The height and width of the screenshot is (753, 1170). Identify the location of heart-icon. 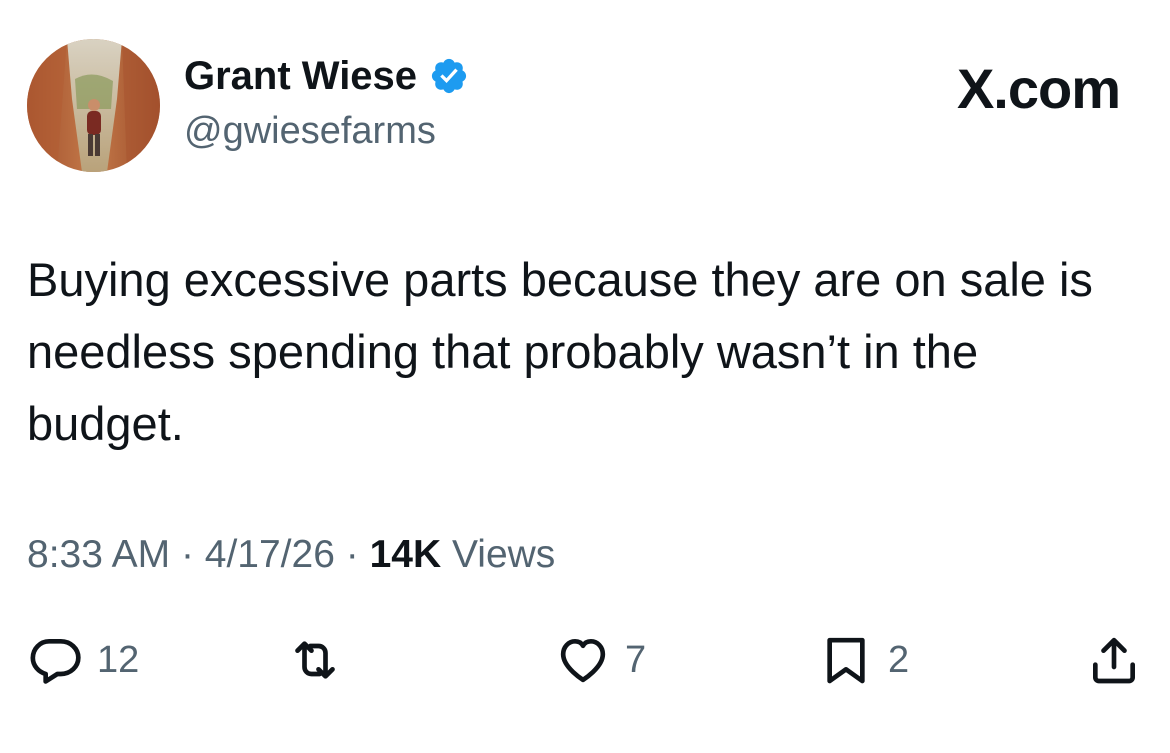
(583, 661).